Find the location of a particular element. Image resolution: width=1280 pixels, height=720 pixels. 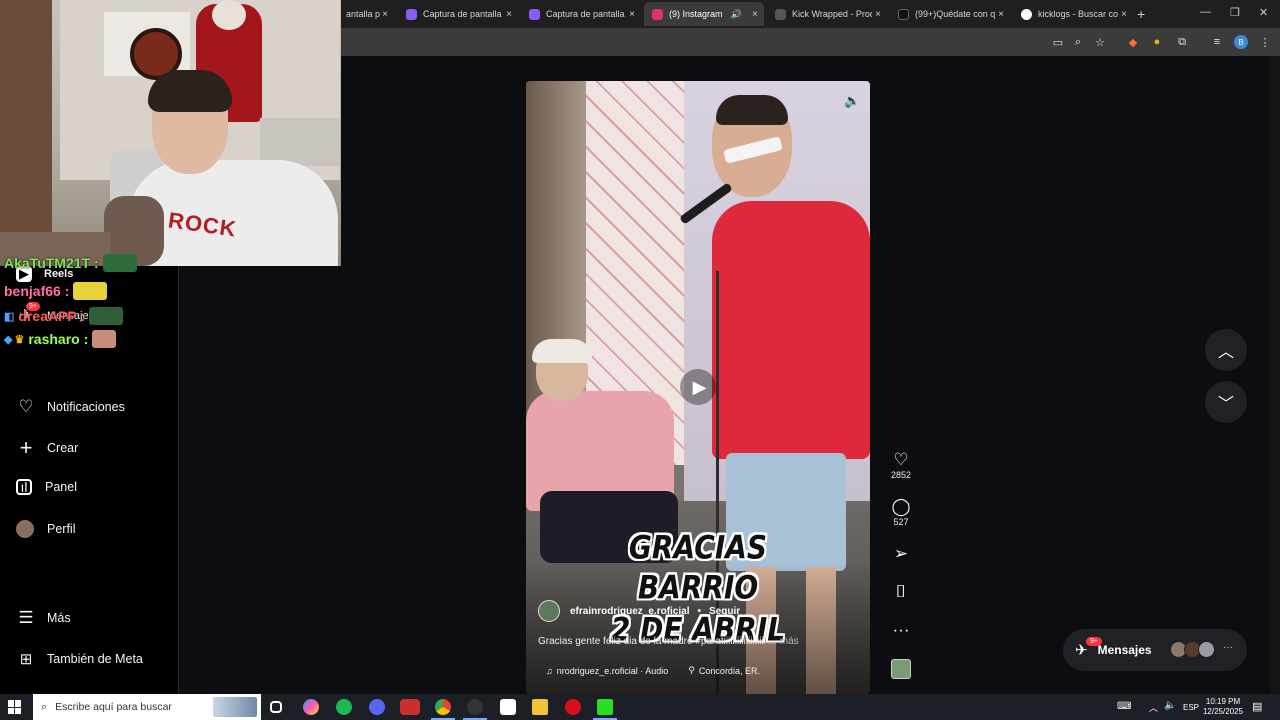

webcam-streamer-hair is located at coordinates (190, 91).